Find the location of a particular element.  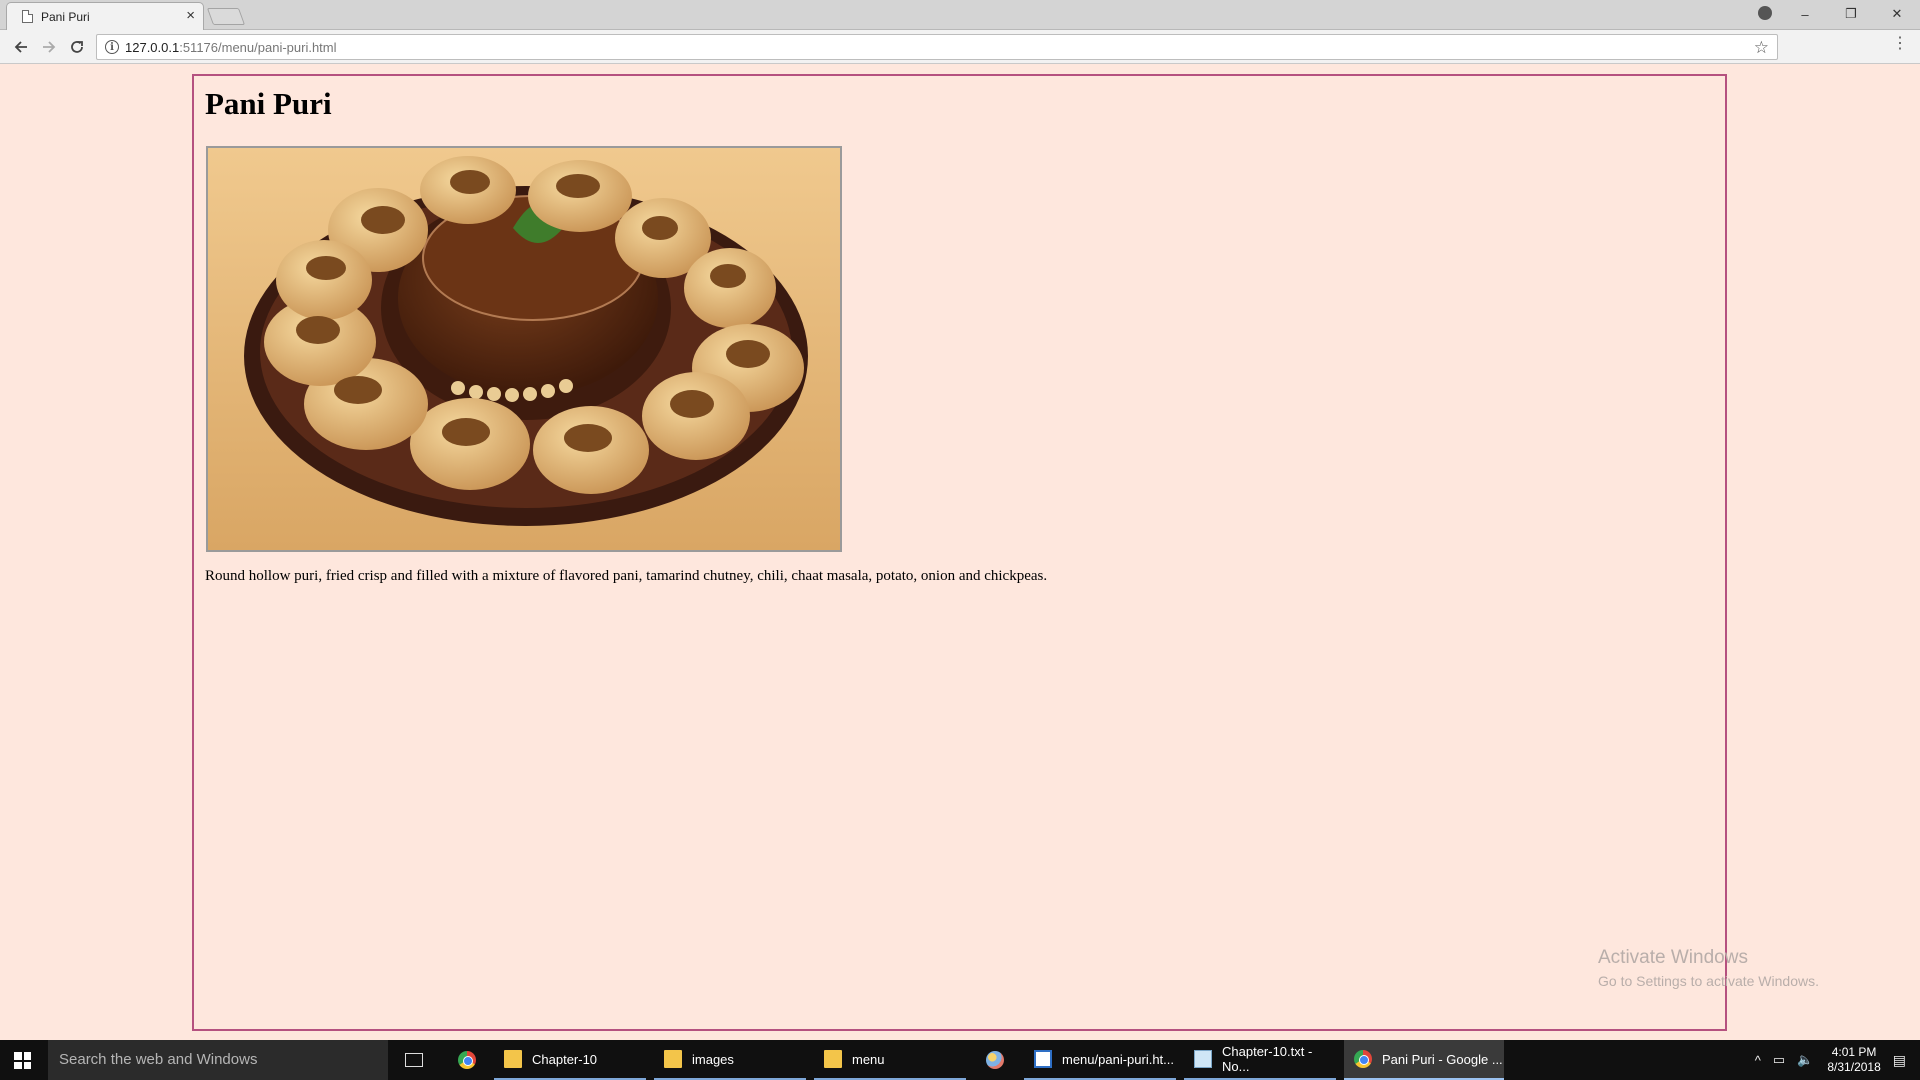

restore-button: ❐ is located at coordinates (1851, 14).